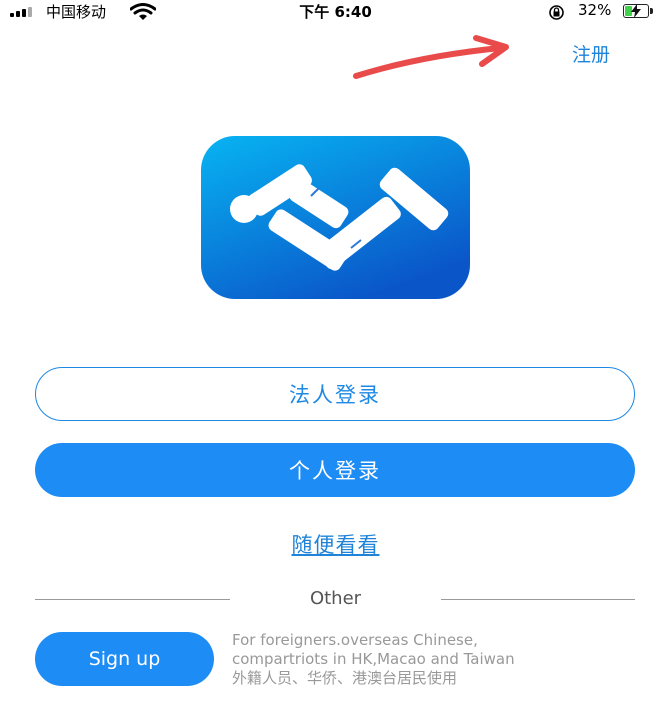  I want to click on annotation-arrow-icon, so click(431, 57).